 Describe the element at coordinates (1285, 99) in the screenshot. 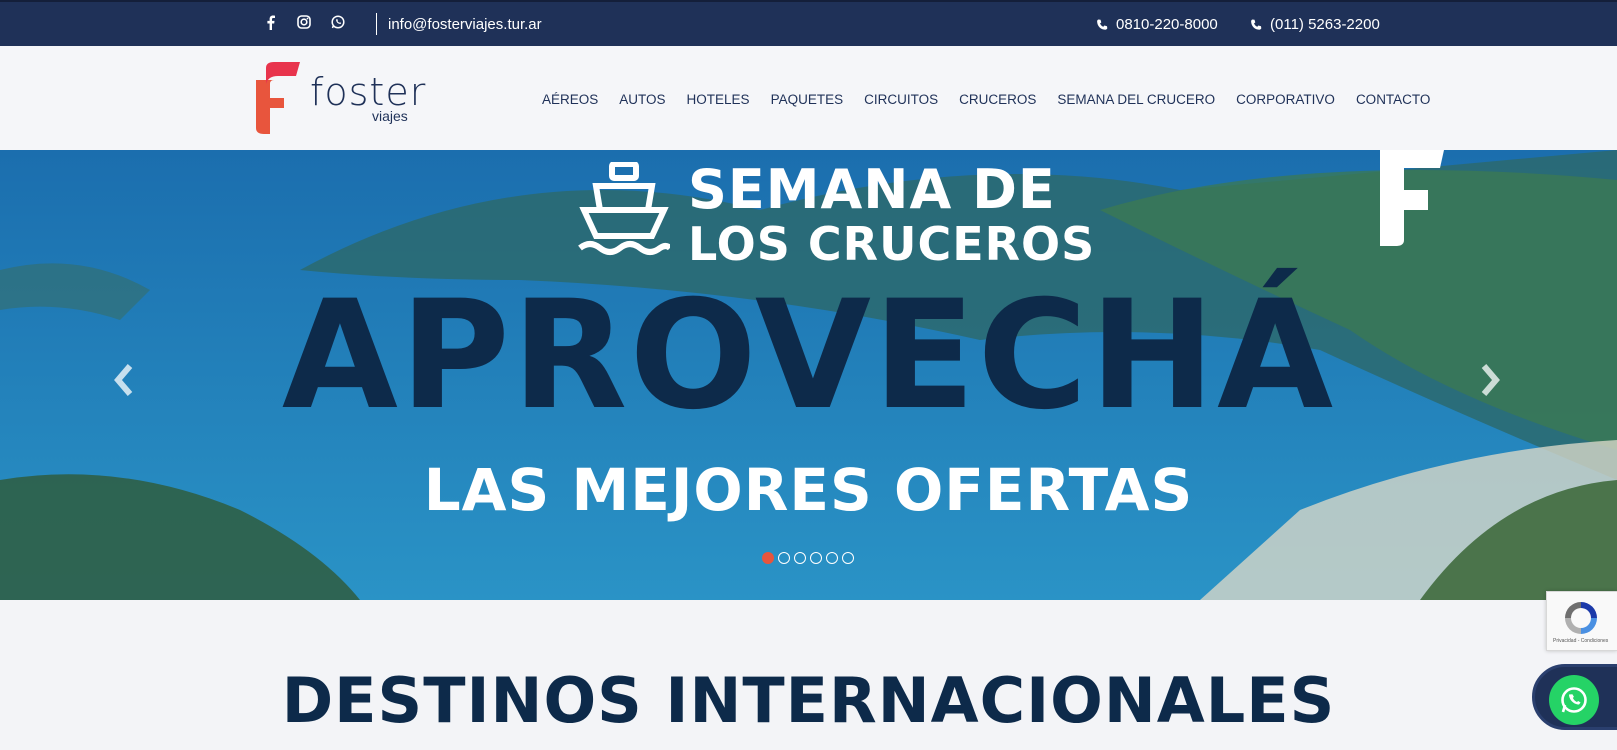

I see `nav-corporativo: CORPORATIVO` at that location.